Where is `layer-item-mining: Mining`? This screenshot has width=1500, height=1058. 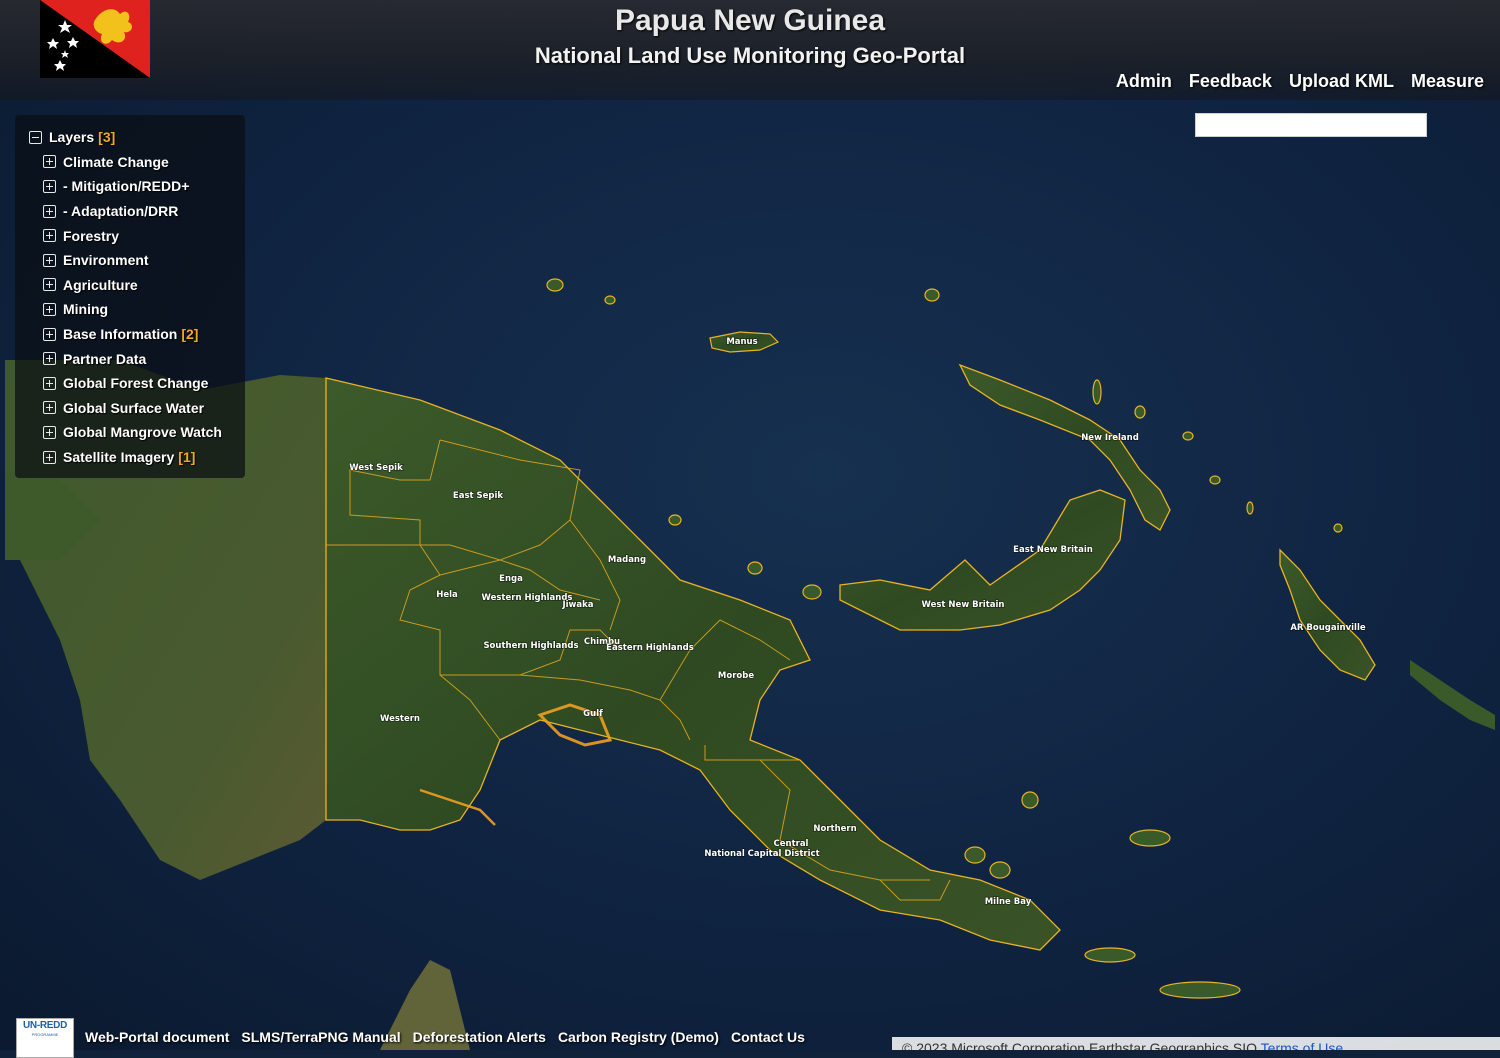
layer-item-mining: Mining is located at coordinates (137, 309).